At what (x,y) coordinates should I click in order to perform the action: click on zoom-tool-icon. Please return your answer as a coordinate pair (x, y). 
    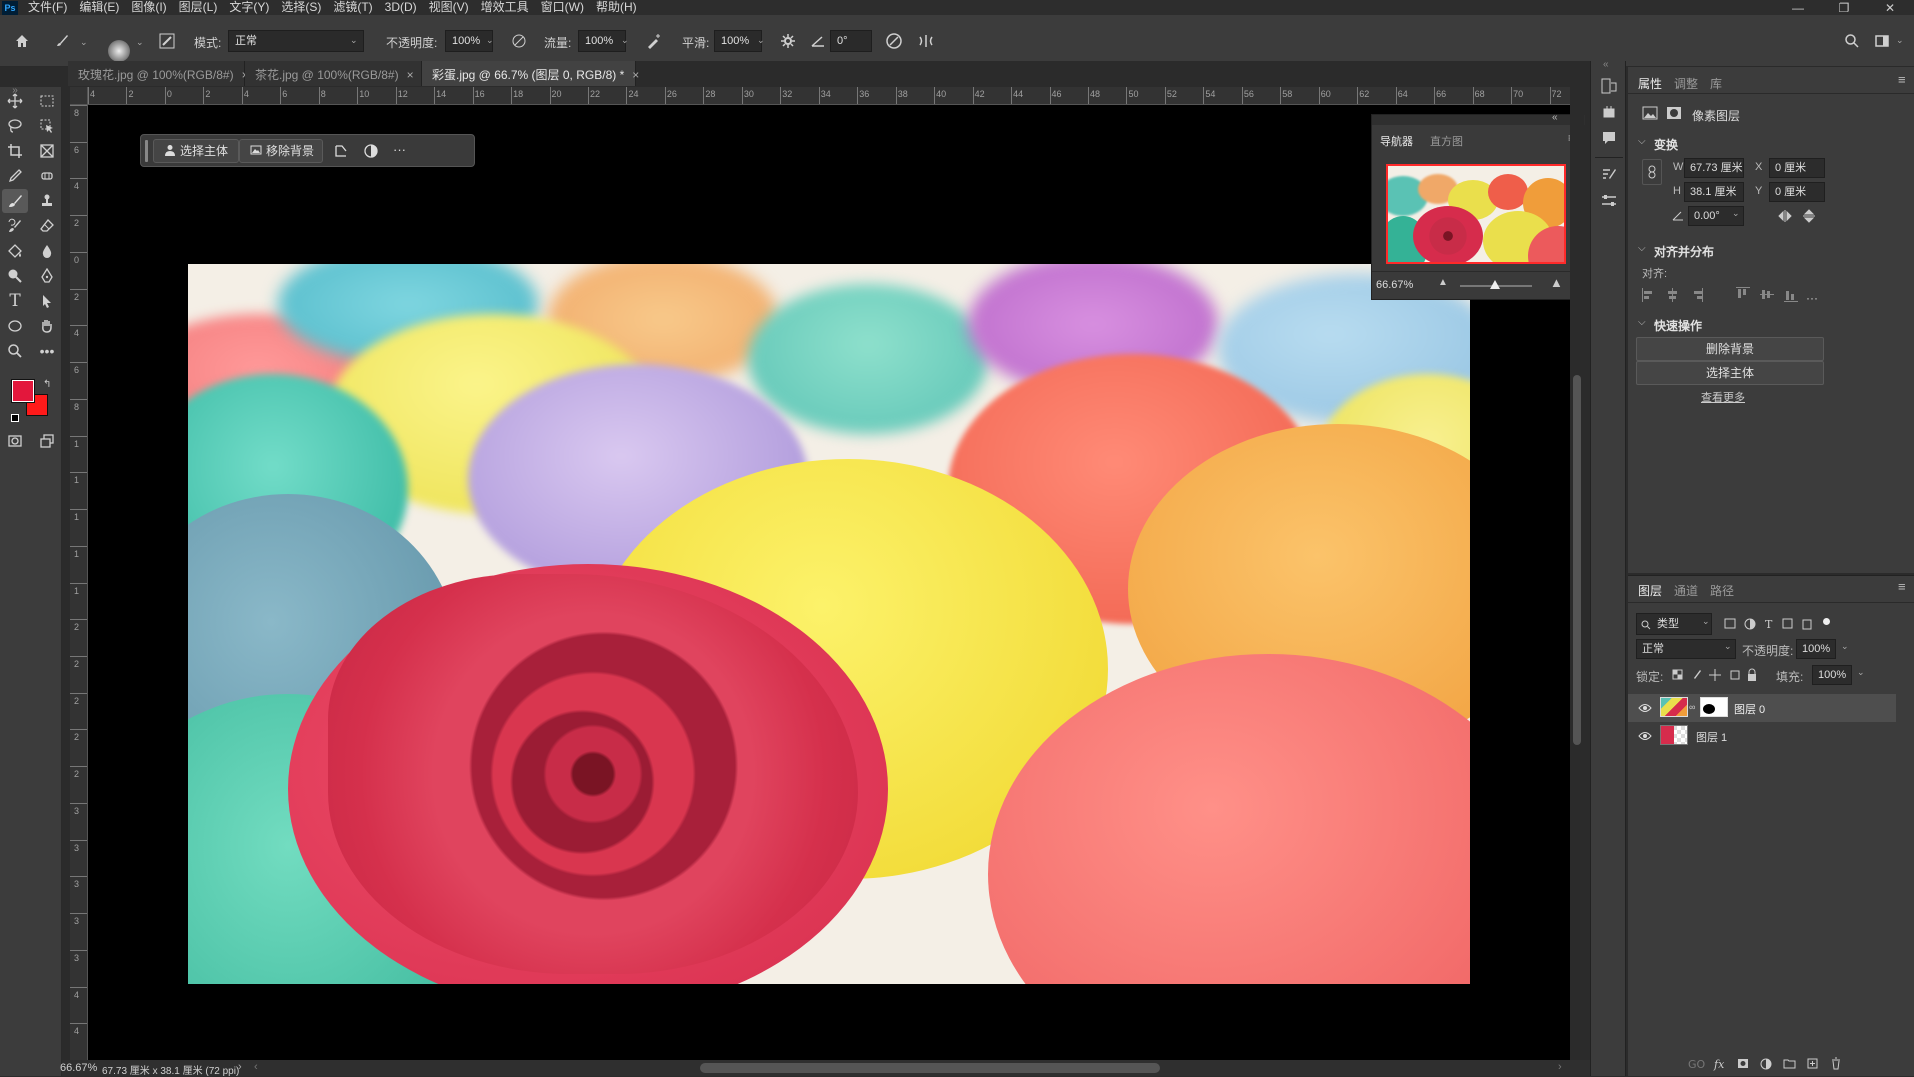
    Looking at the image, I should click on (15, 351).